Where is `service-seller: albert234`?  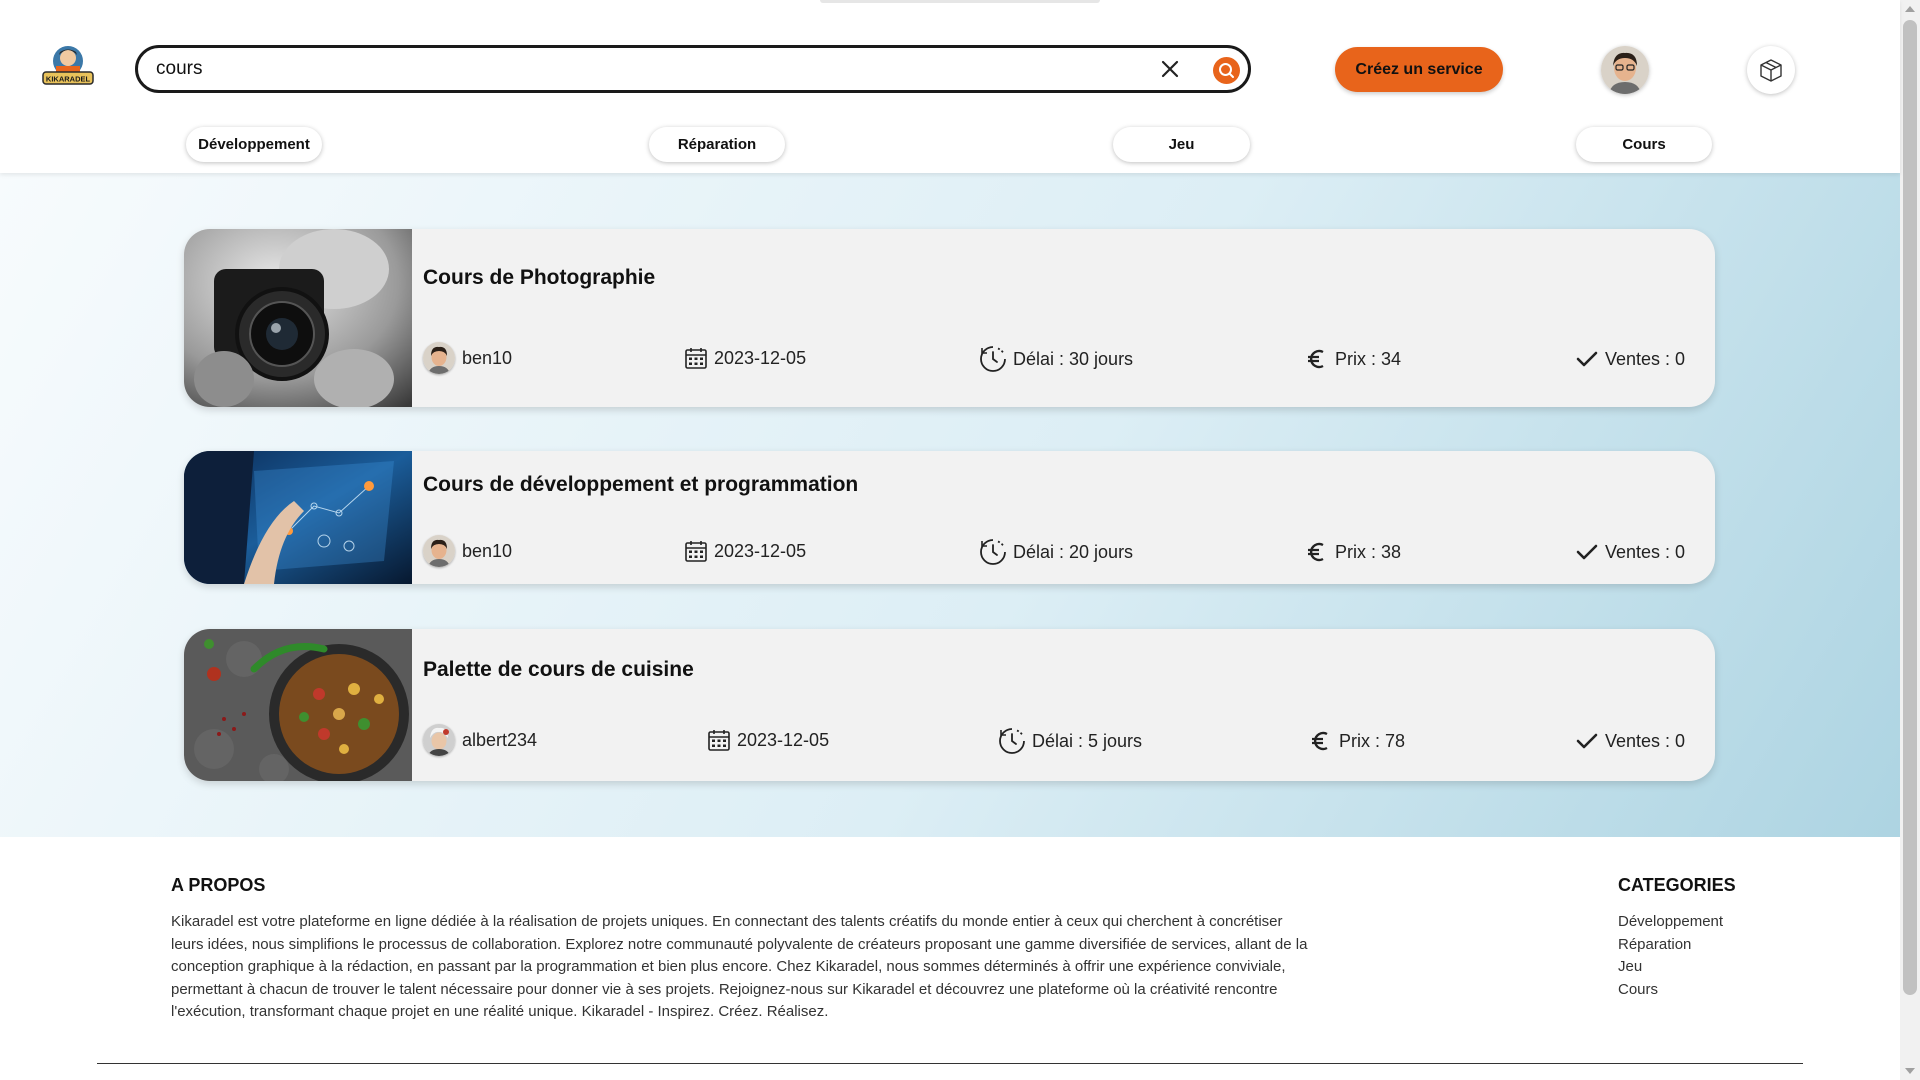 service-seller: albert234 is located at coordinates (480, 740).